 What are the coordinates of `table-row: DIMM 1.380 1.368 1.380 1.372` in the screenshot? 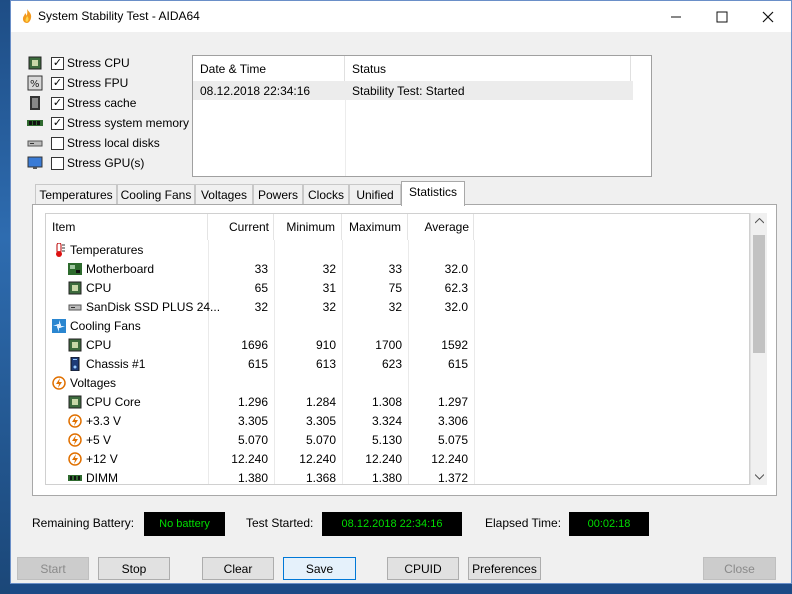 It's located at (396, 477).